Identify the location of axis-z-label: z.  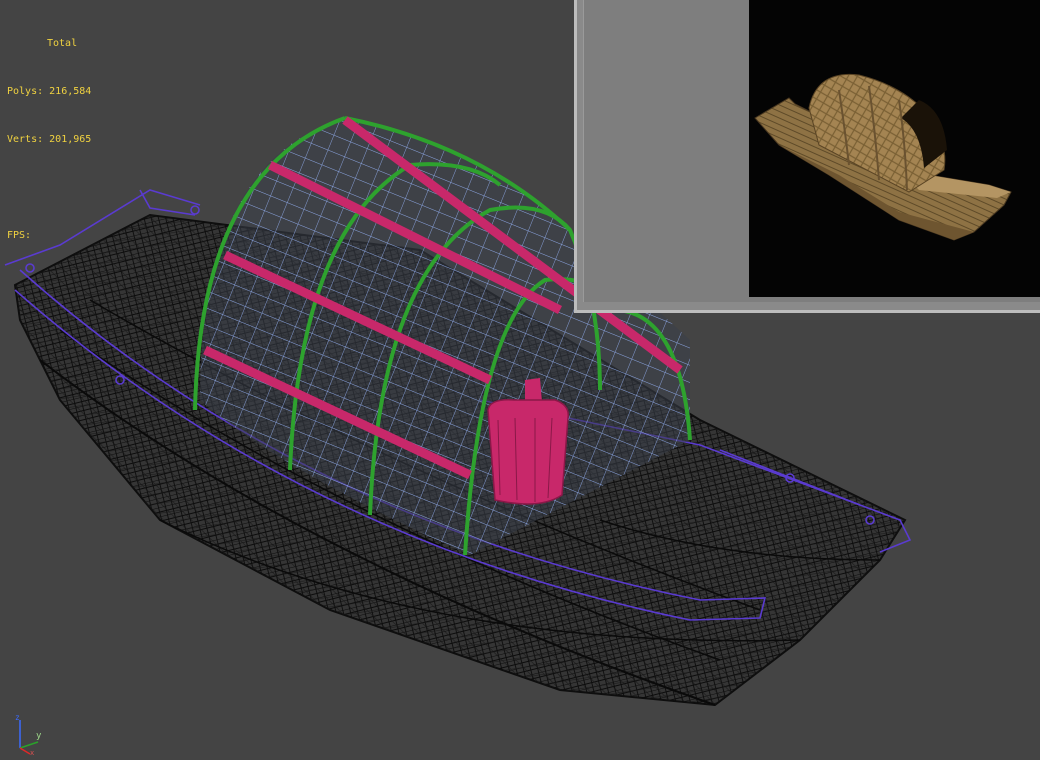
(17, 717).